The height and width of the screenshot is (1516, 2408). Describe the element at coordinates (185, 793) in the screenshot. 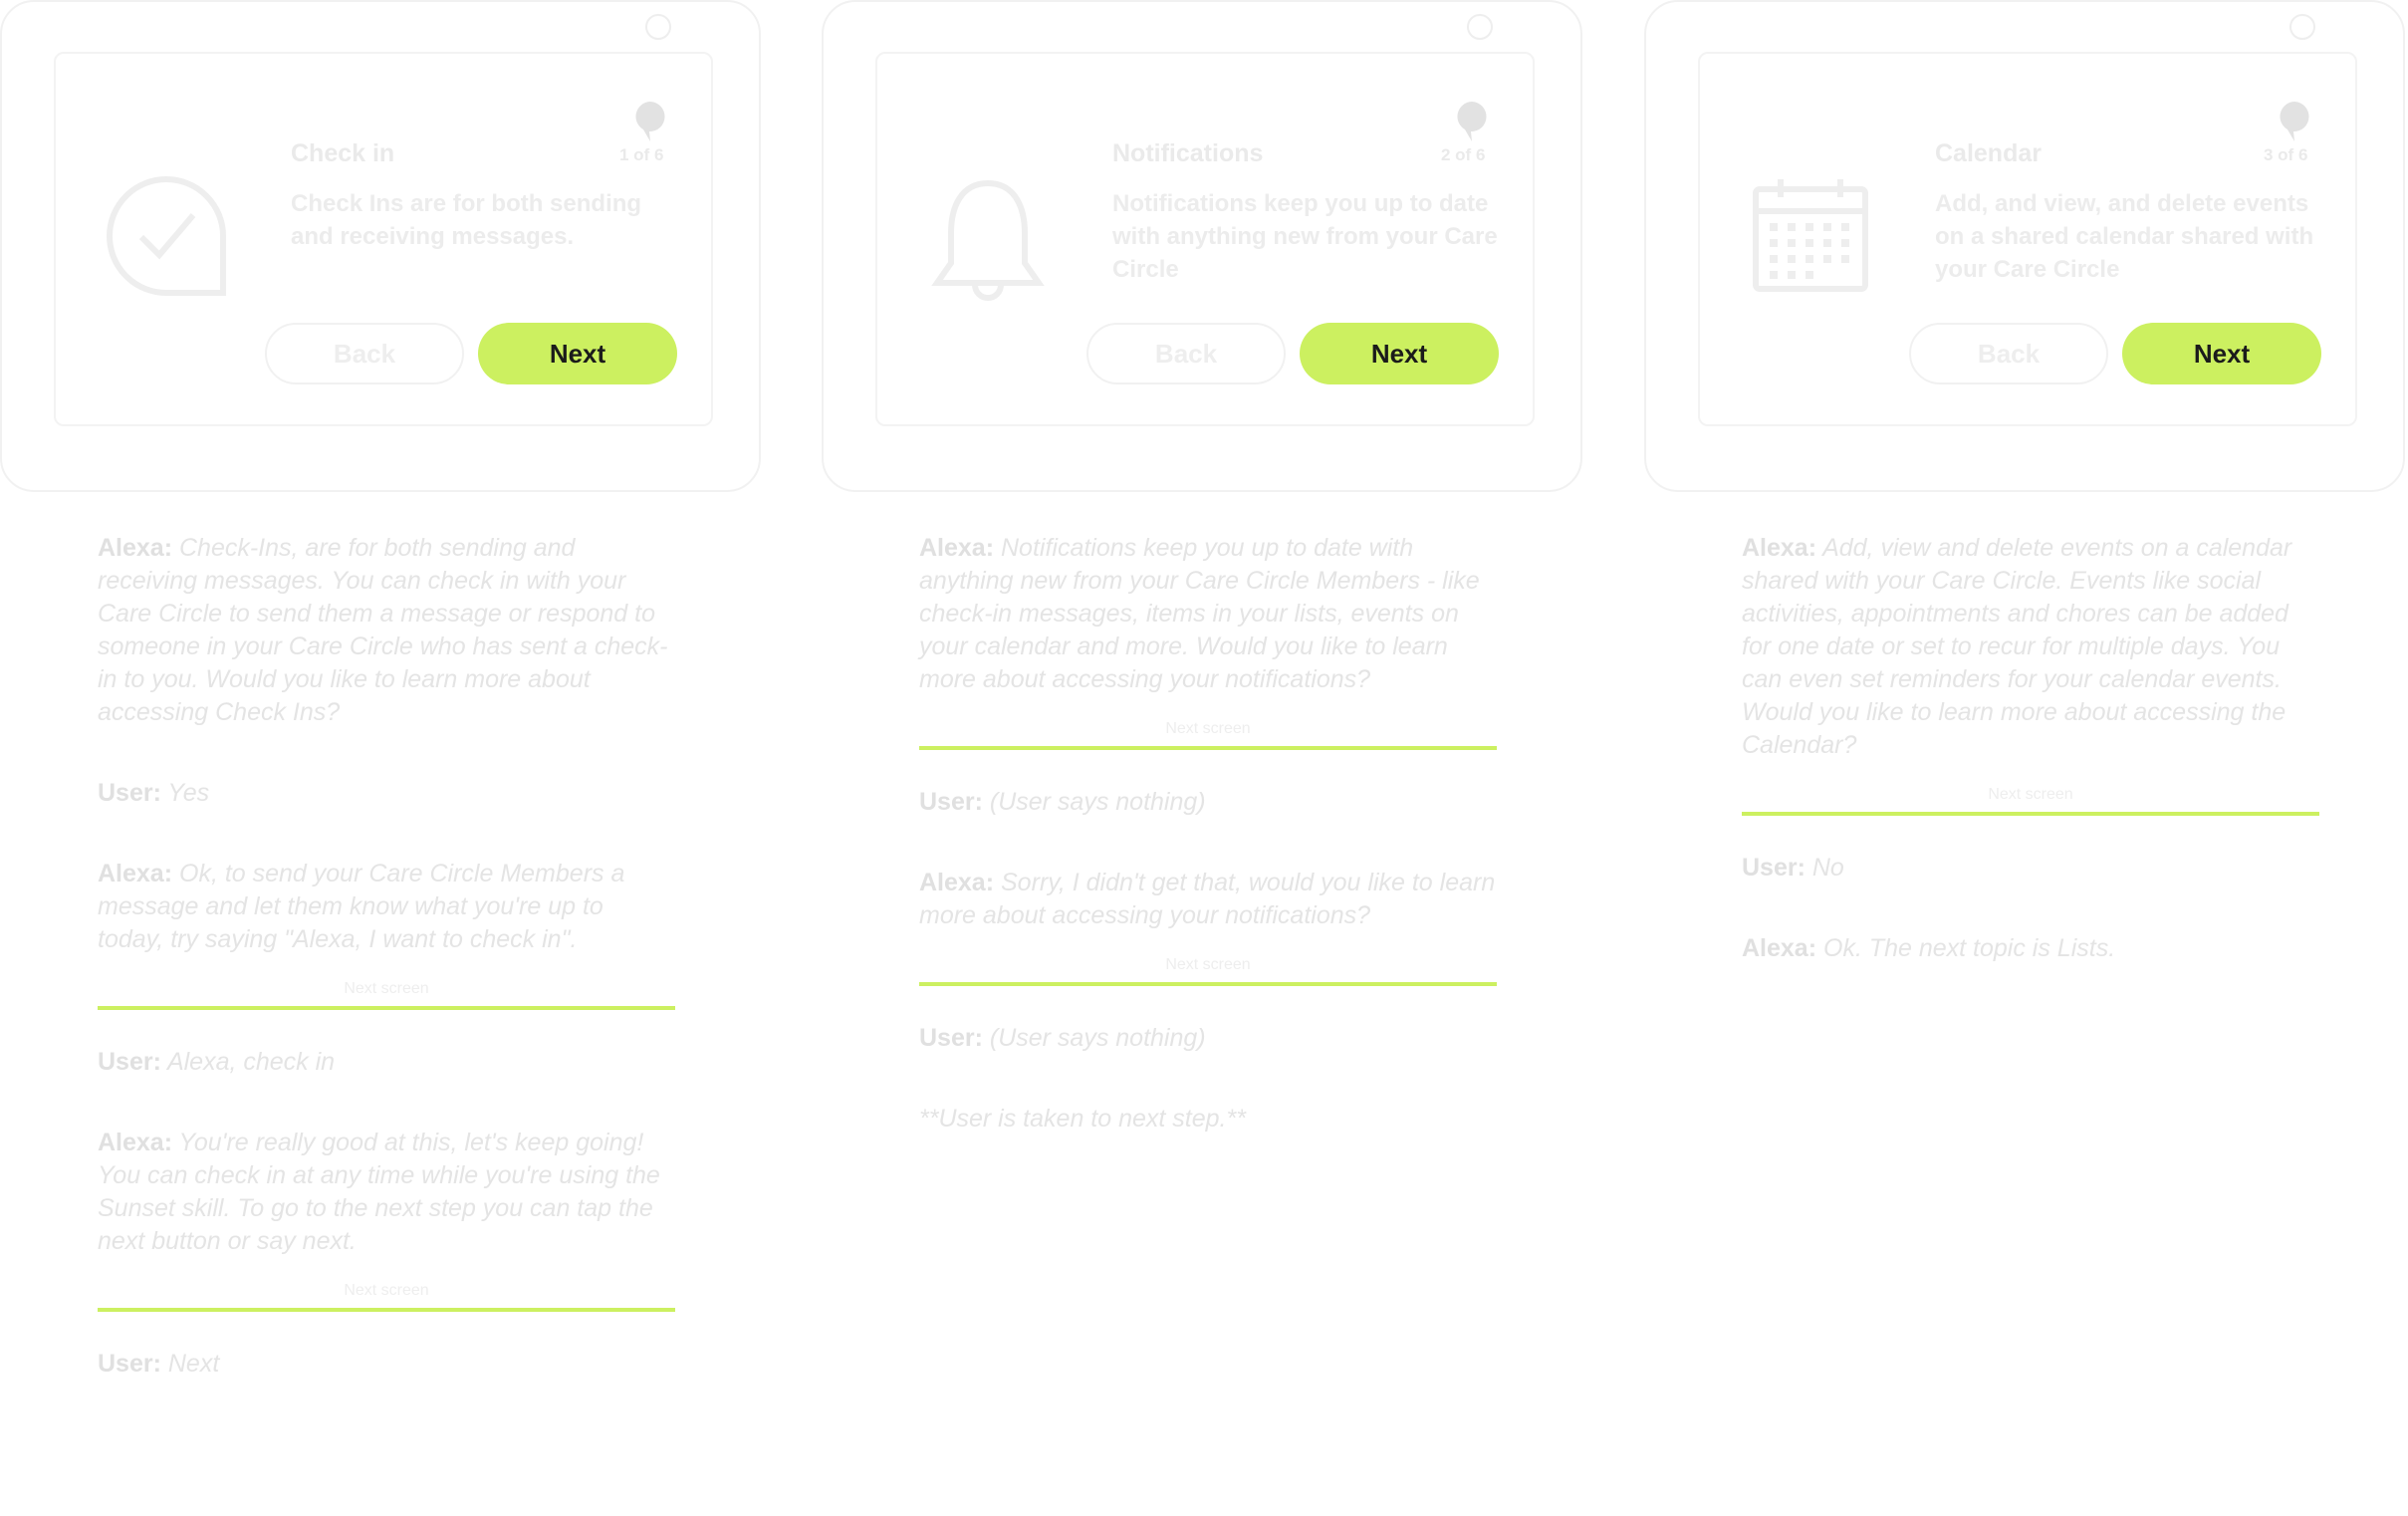

I see `dialogue-text: Yes` at that location.